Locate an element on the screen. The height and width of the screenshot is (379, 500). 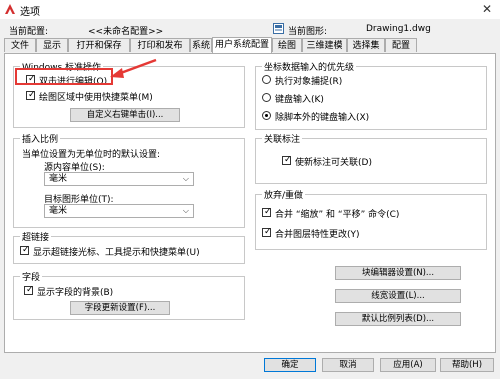
tab-profiles: 配置 is located at coordinates (401, 45).